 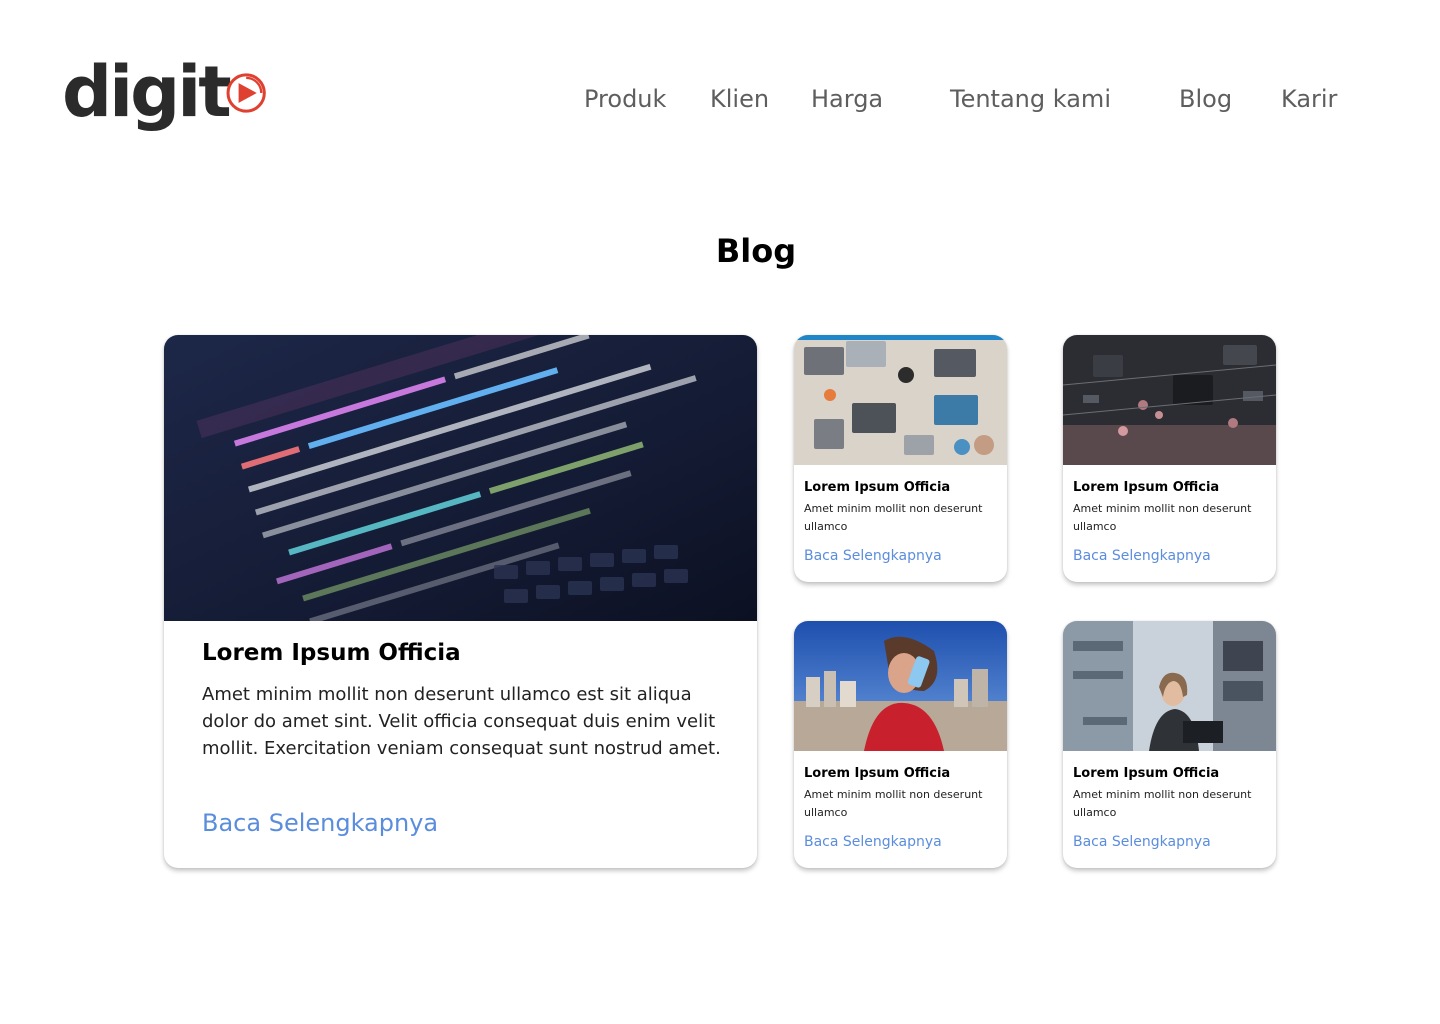 I want to click on play-icon, so click(x=246, y=93).